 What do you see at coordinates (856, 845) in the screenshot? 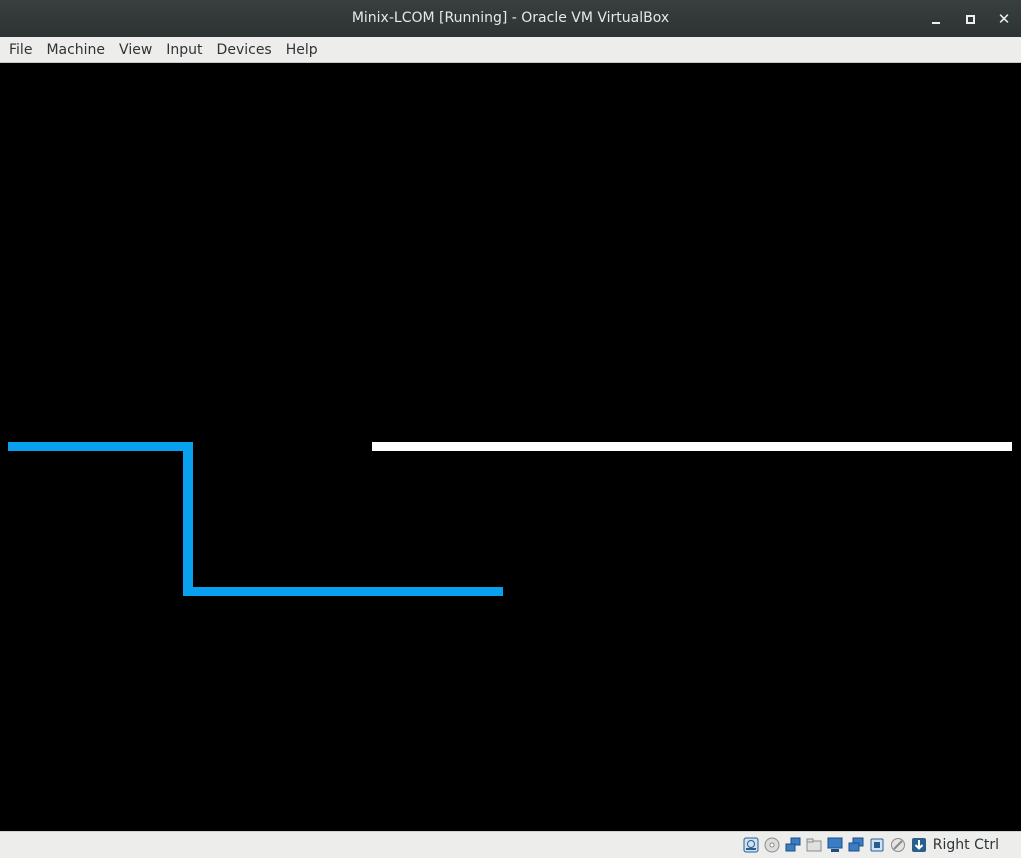
I see `video-capture-icon` at bounding box center [856, 845].